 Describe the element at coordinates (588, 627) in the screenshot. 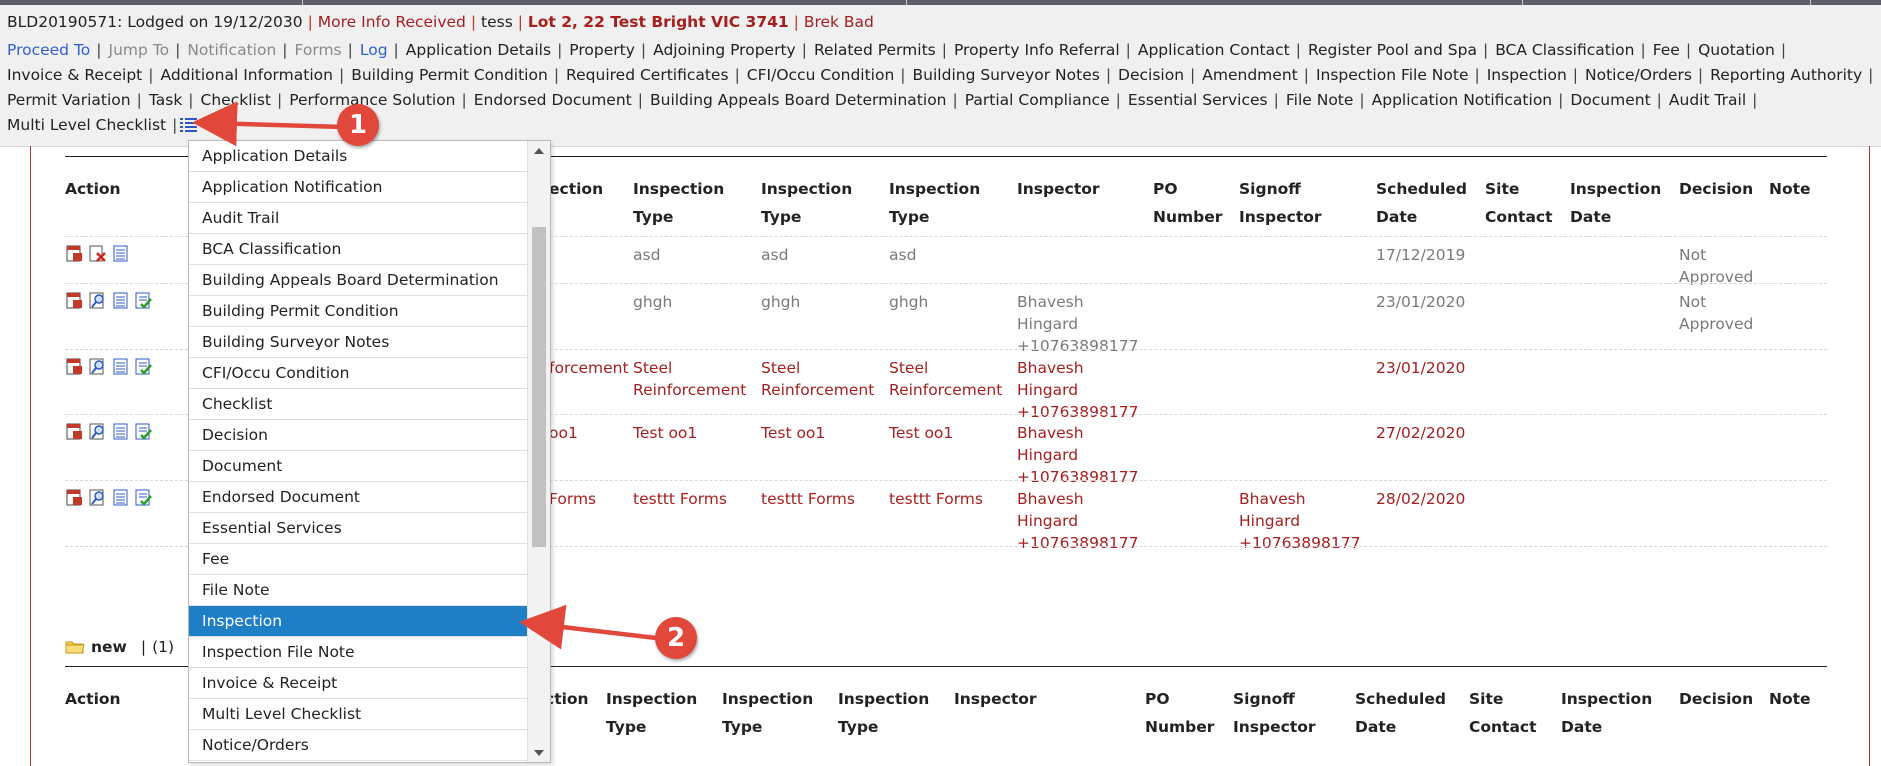

I see `callout-2-arrow` at that location.